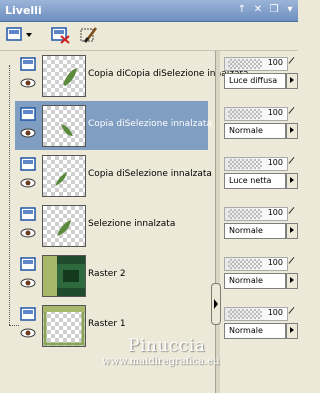  Describe the element at coordinates (242, 10) in the screenshot. I see `pin-icon: ↑` at that location.